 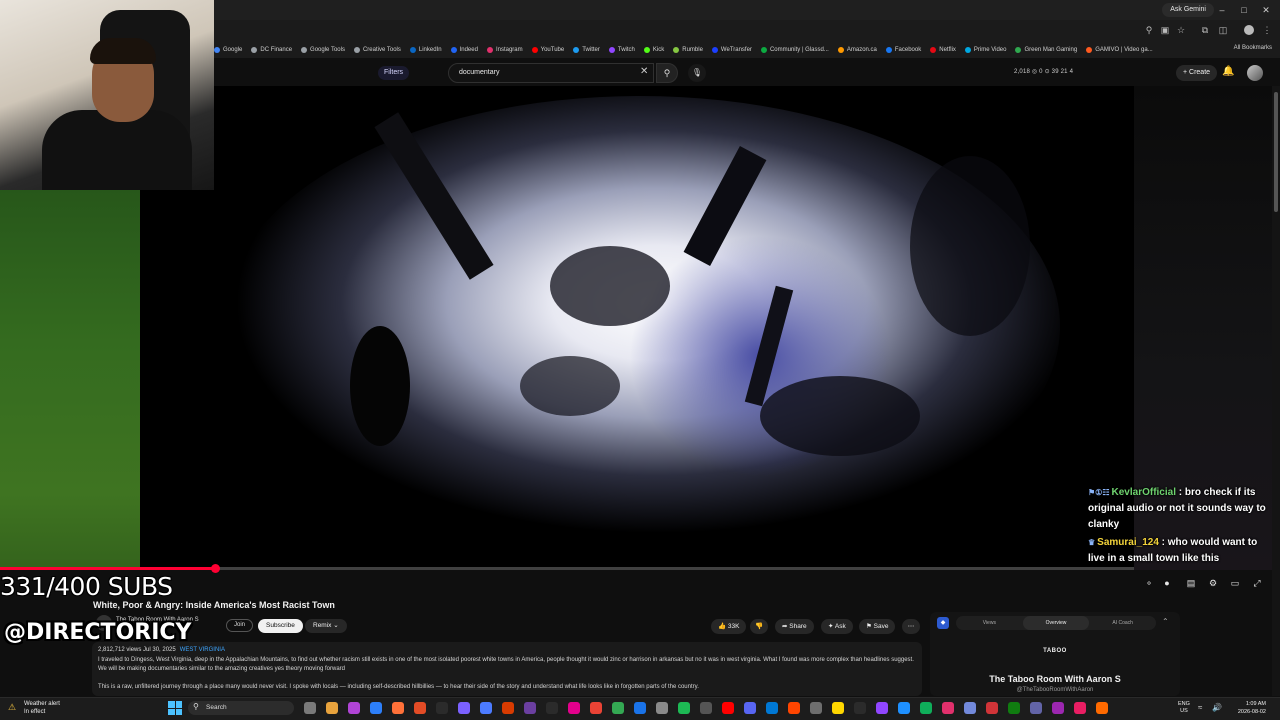 What do you see at coordinates (1205, 30) in the screenshot?
I see `extensions-icon: ⧉` at bounding box center [1205, 30].